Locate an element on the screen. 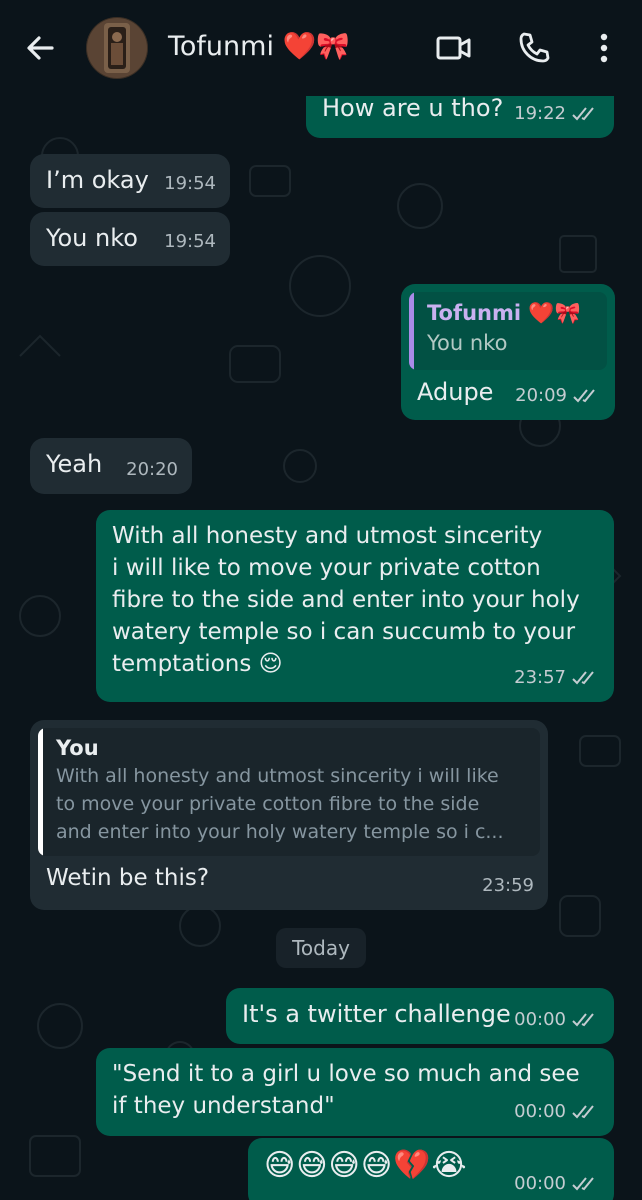  video-call-icon is located at coordinates (454, 48).